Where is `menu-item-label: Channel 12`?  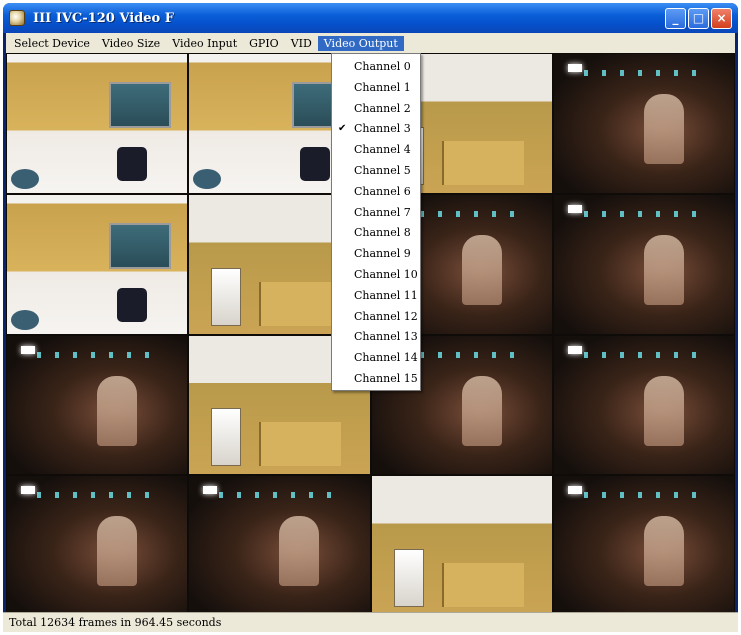 menu-item-label: Channel 12 is located at coordinates (386, 316).